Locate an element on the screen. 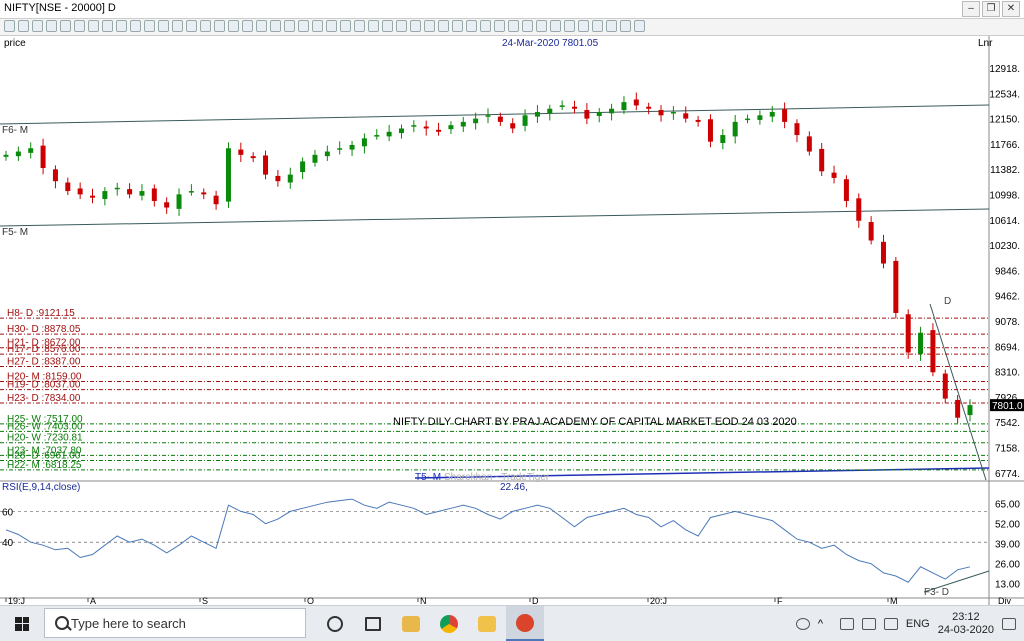  taskbar-search: Type here to search is located at coordinates (175, 623).